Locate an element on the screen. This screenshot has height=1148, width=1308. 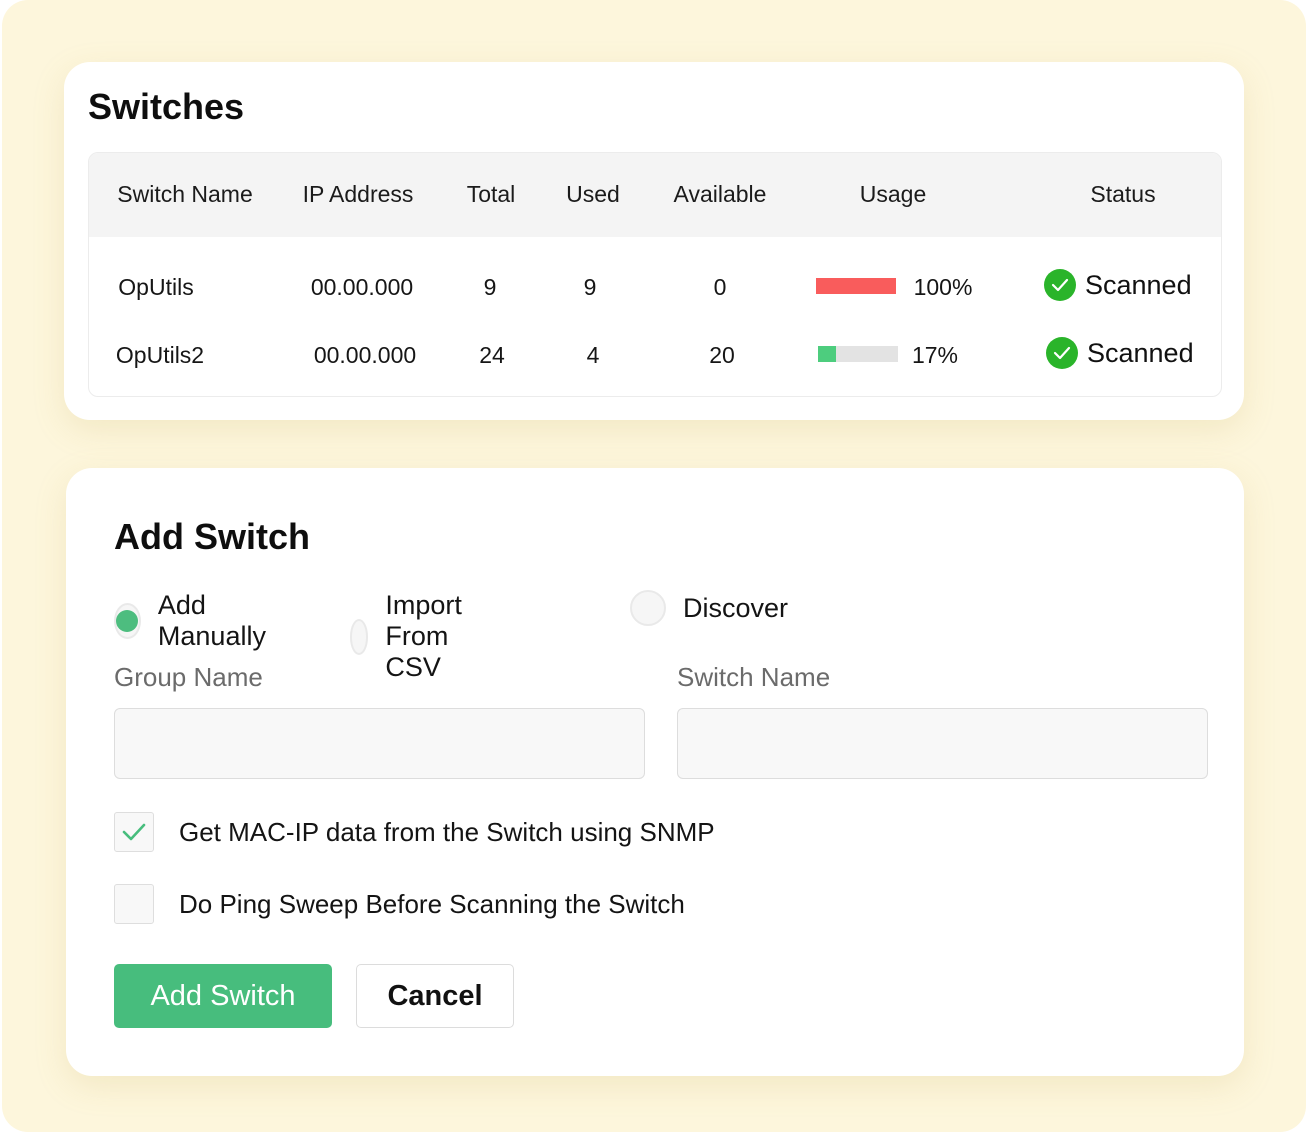
column-header-available: Available is located at coordinates (720, 194).